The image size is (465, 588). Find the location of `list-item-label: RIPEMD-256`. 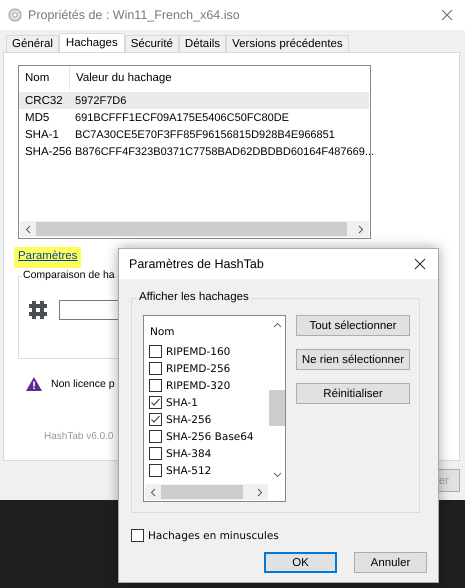

list-item-label: RIPEMD-256 is located at coordinates (198, 368).